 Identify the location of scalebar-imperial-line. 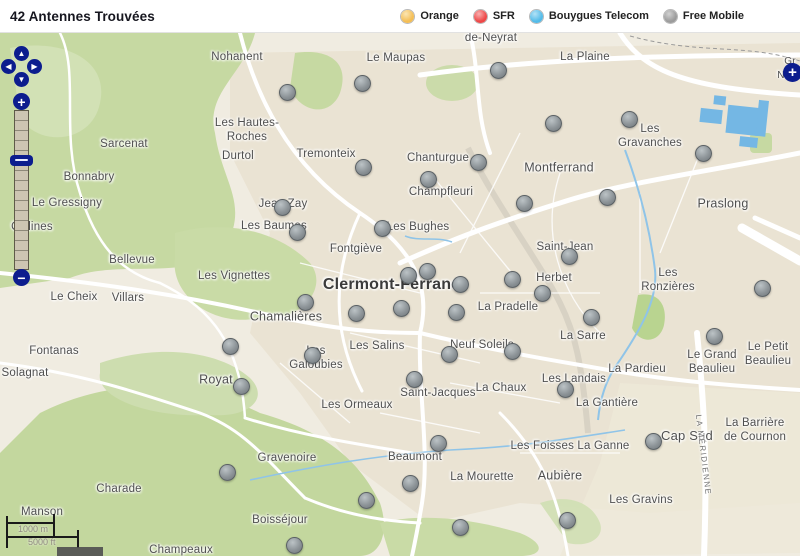
(42, 537).